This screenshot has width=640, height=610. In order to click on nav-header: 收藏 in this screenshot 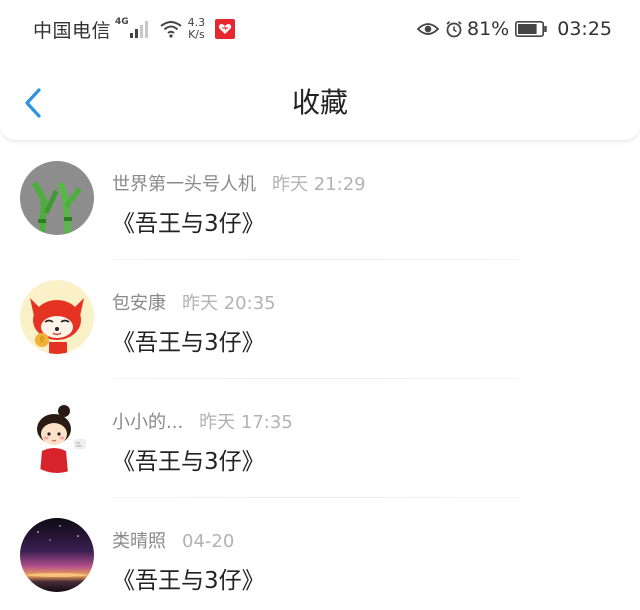, I will do `click(320, 100)`.